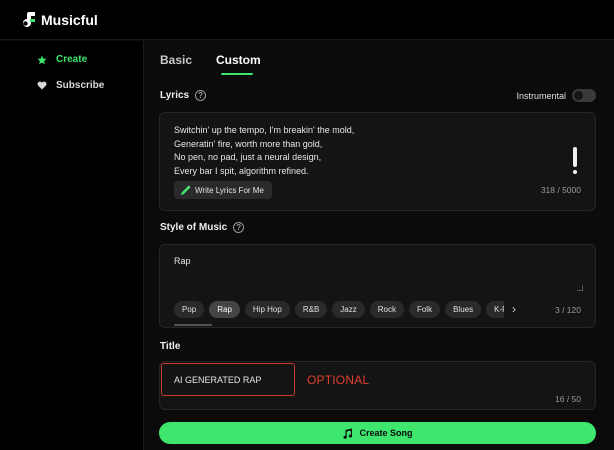  Describe the element at coordinates (377, 385) in the screenshot. I see `title-field-panel: AI GENERATED RAP OPTIONAL 16 / 50` at that location.